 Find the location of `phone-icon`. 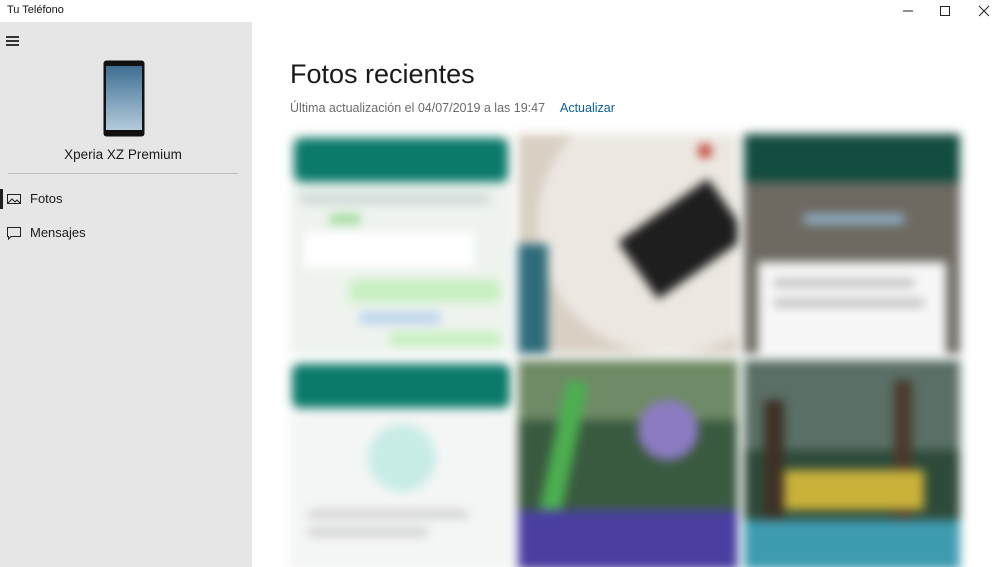

phone-icon is located at coordinates (124, 98).